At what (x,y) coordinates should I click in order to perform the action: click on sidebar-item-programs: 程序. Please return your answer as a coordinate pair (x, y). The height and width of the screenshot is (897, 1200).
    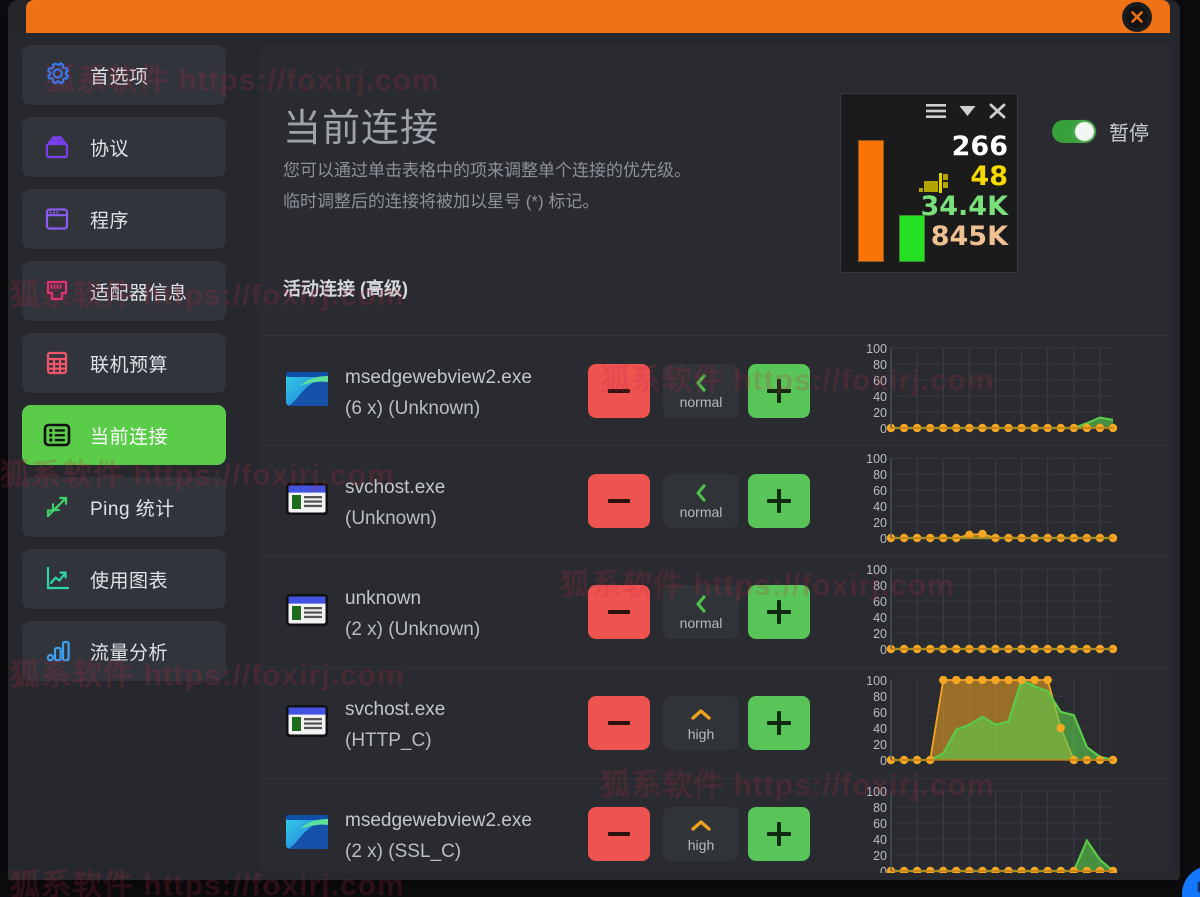
    Looking at the image, I should click on (124, 219).